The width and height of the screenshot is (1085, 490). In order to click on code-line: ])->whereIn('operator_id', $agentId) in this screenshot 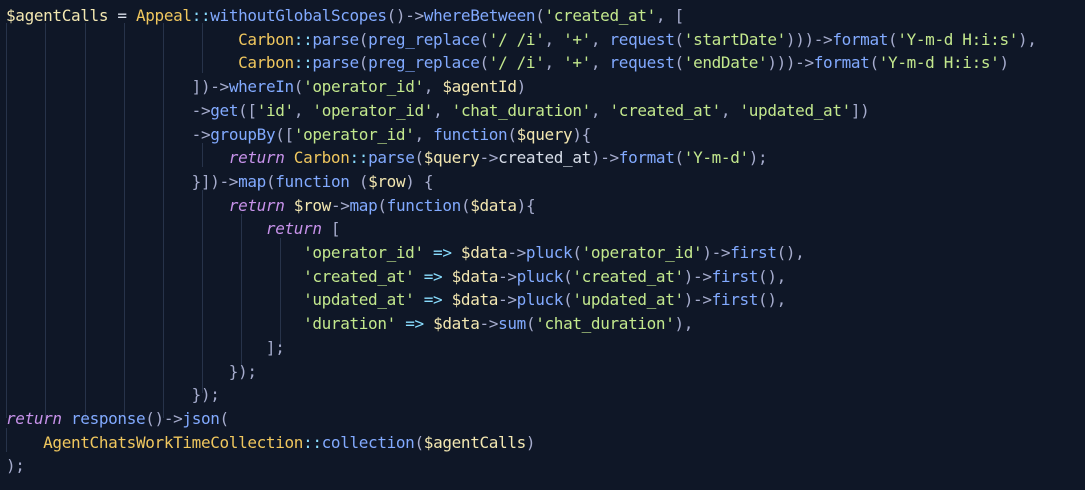, I will do `click(266, 87)`.